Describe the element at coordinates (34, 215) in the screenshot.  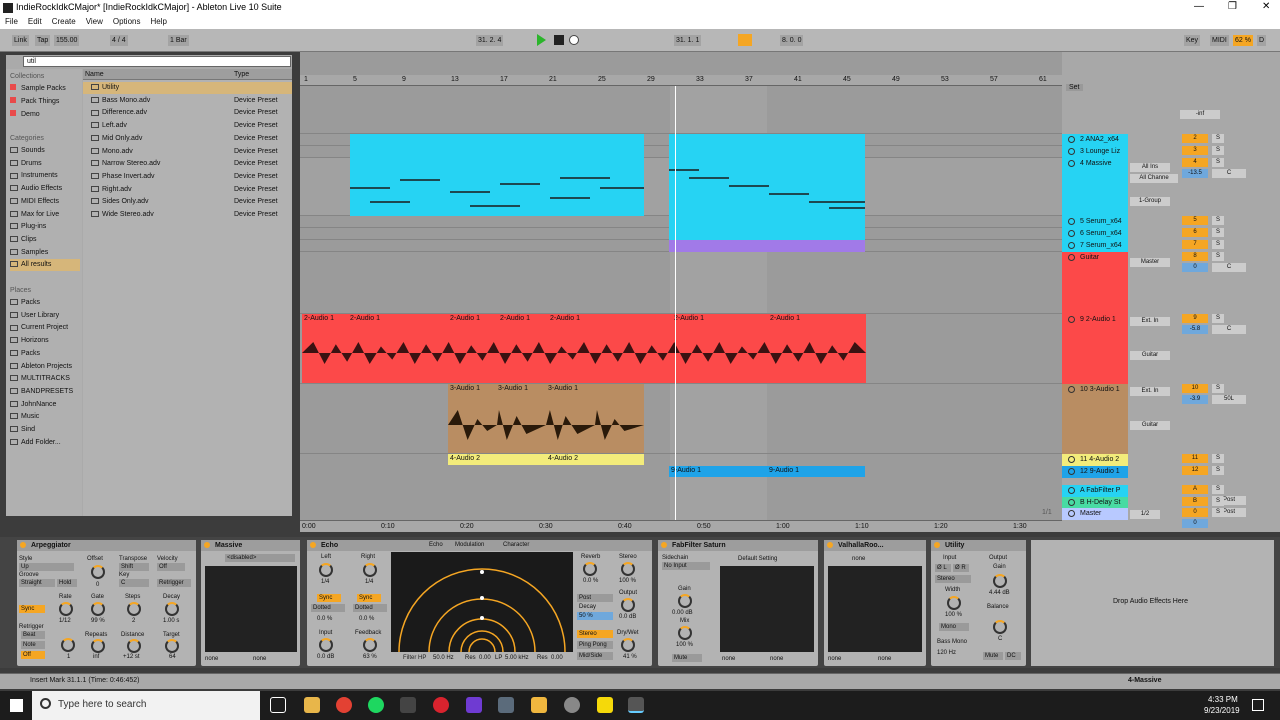
I see `category-item: Max for Live` at that location.